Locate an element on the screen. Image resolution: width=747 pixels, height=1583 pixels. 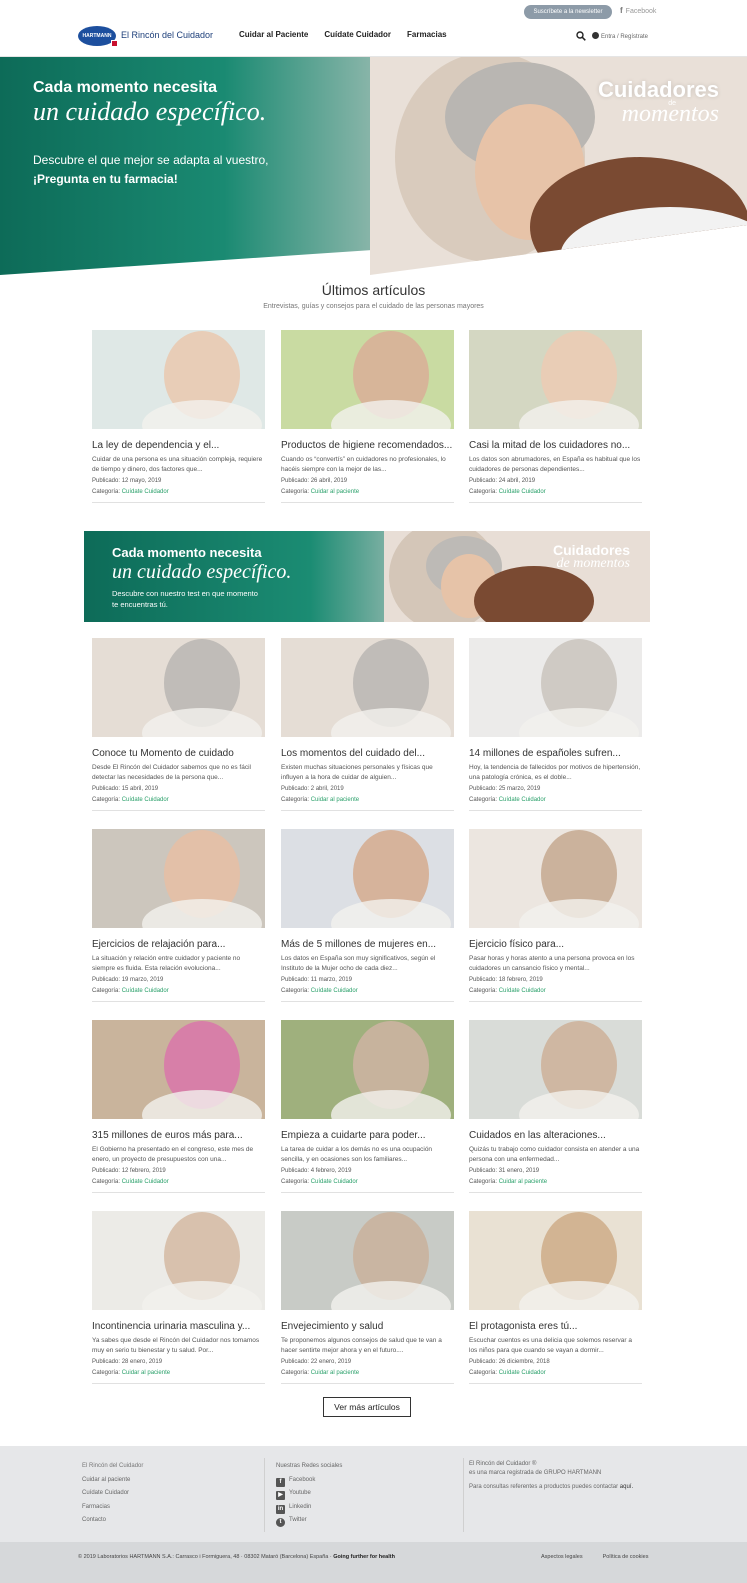
facebook-link: f Facebook is located at coordinates (638, 10).